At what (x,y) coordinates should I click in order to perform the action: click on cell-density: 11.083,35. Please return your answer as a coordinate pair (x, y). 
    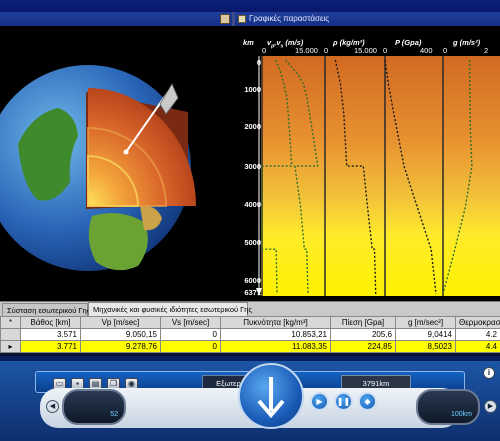
    Looking at the image, I should click on (275, 346).